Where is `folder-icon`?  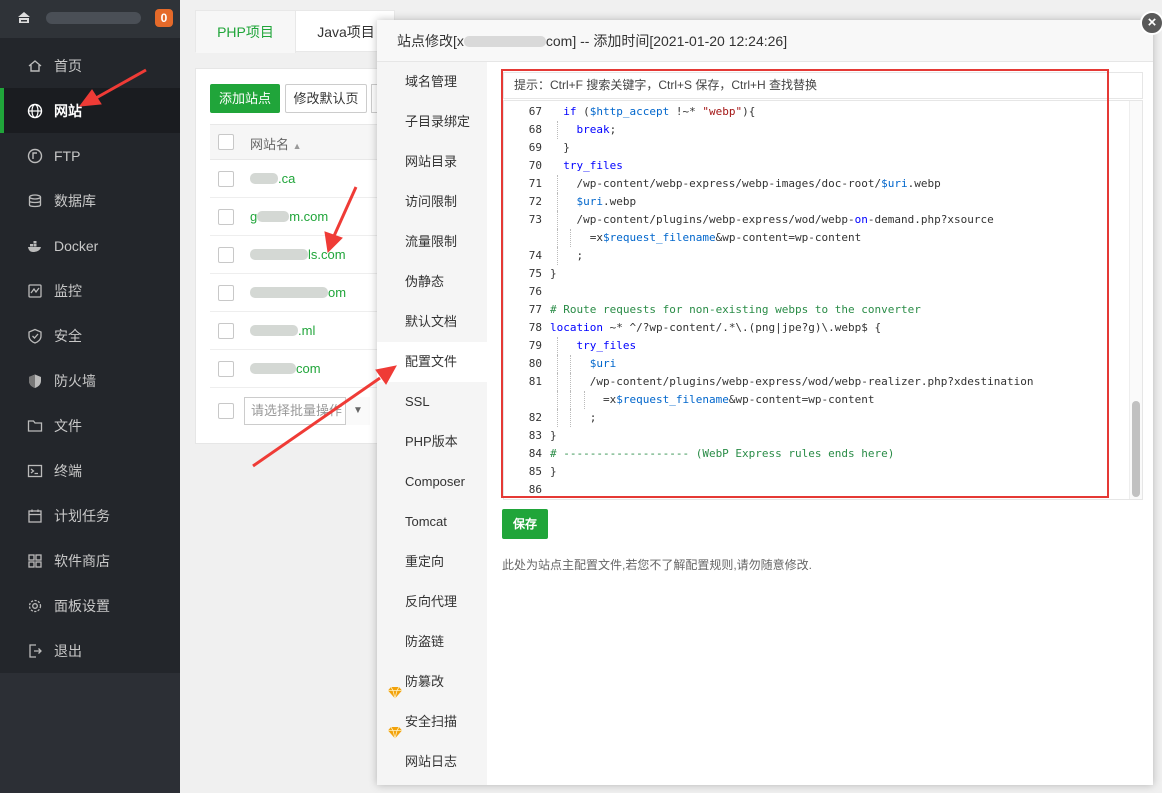 folder-icon is located at coordinates (35, 426).